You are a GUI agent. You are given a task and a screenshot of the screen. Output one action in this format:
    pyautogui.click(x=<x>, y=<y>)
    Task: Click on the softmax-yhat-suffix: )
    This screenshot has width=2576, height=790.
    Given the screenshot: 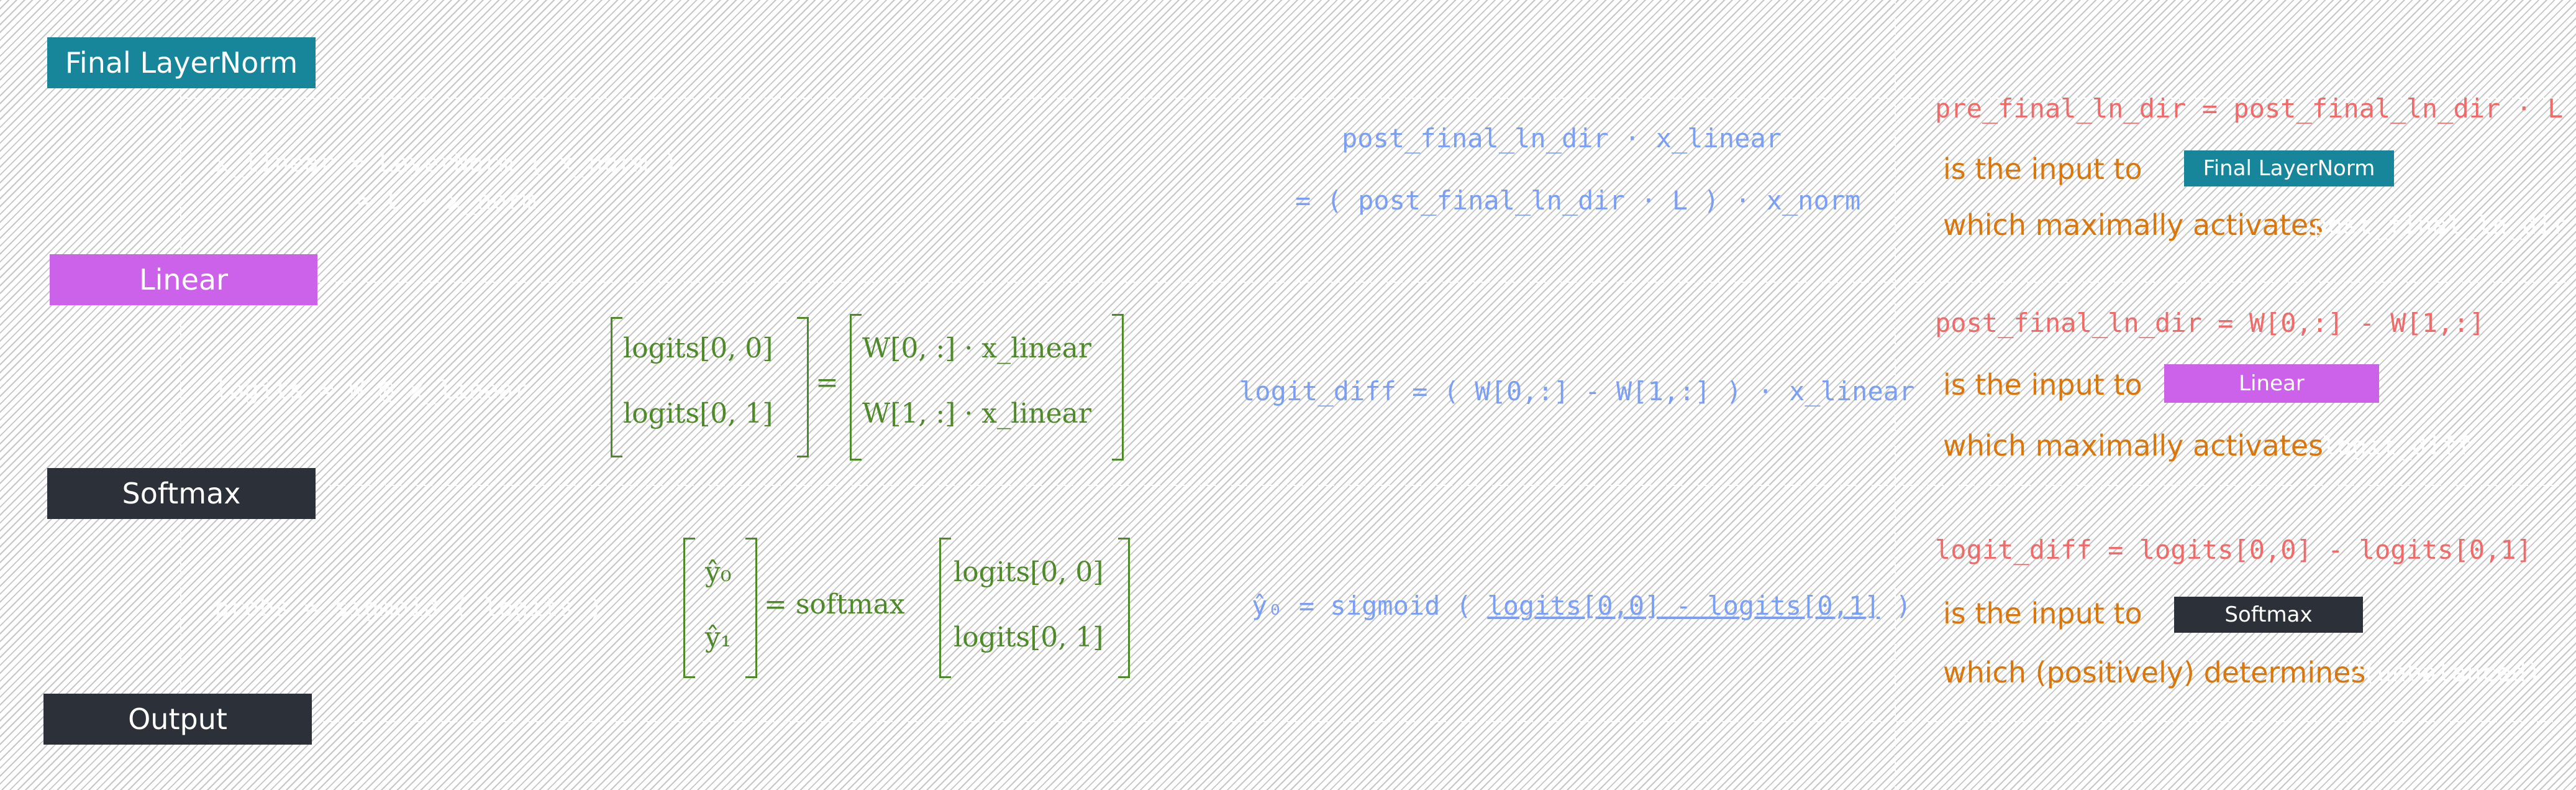 What is the action you would take?
    pyautogui.click(x=1903, y=605)
    